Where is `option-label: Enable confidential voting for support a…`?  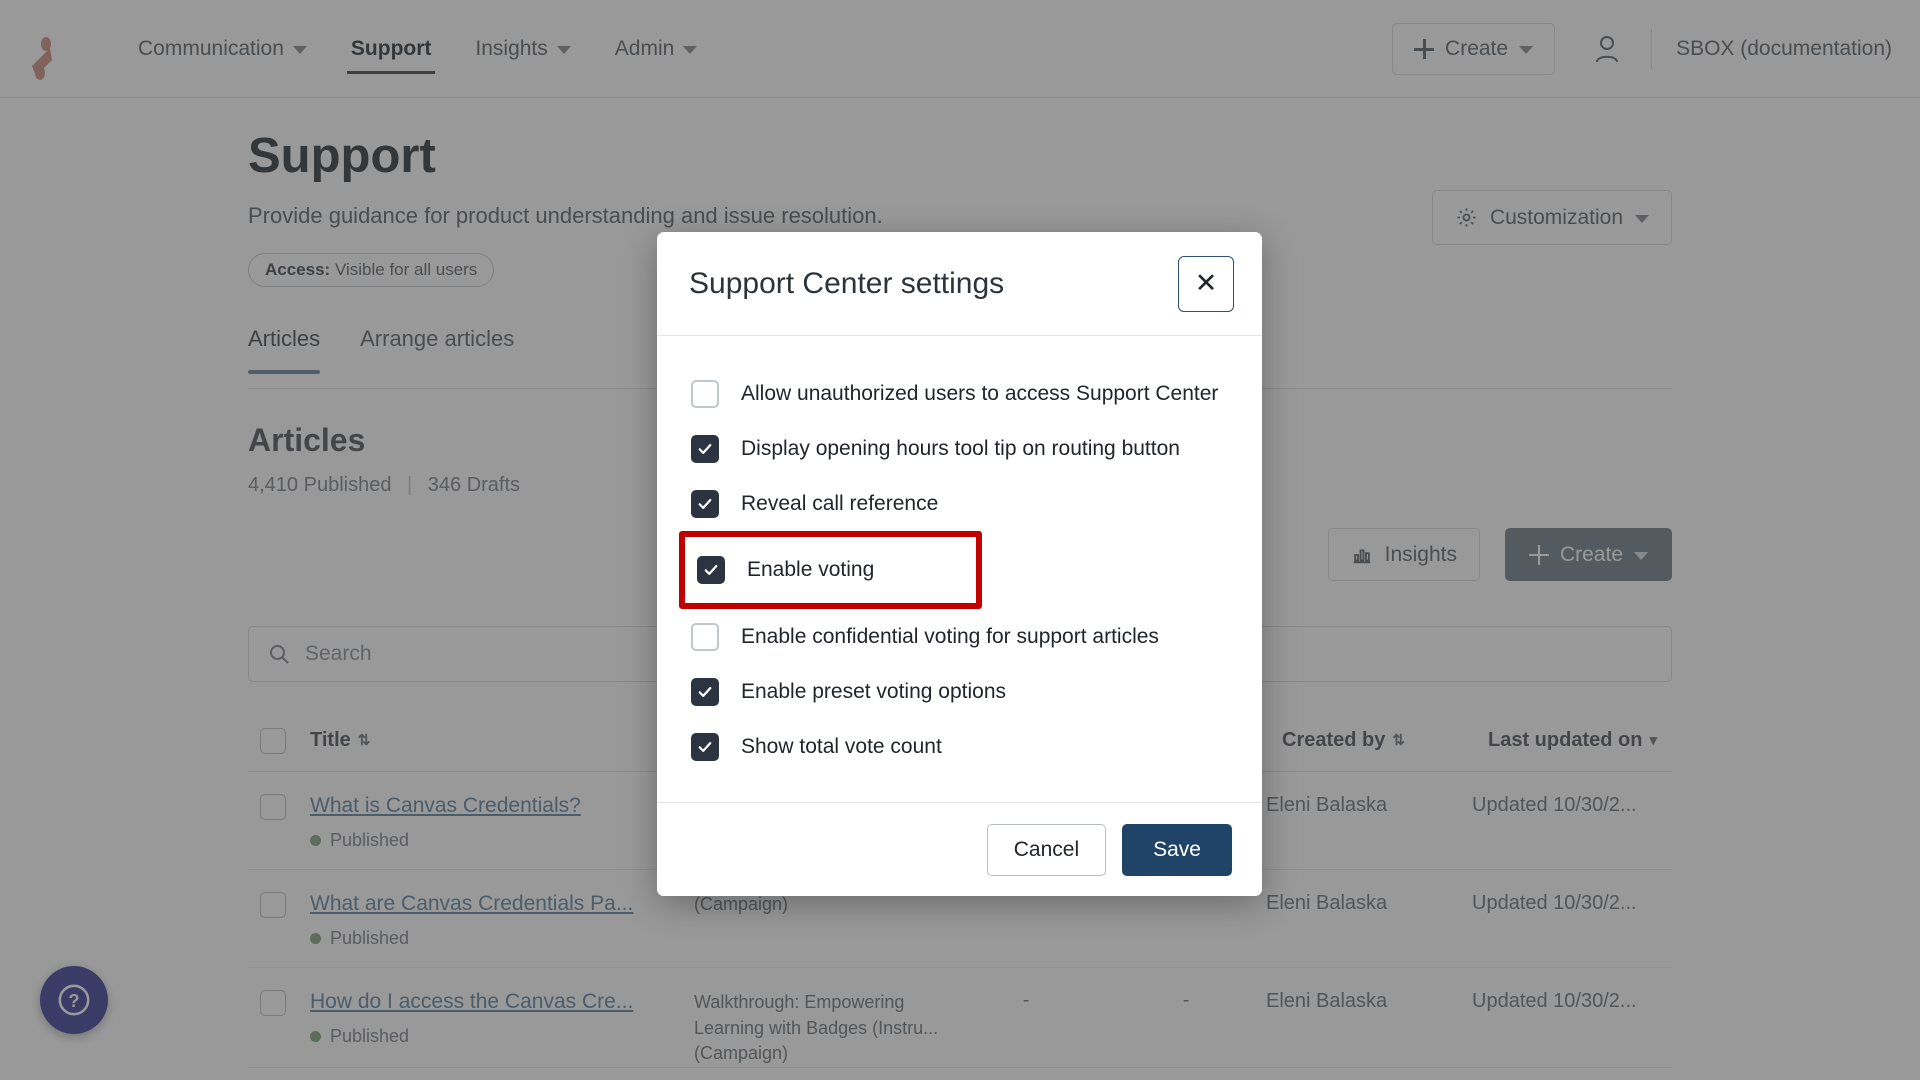 option-label: Enable confidential voting for support a… is located at coordinates (950, 636).